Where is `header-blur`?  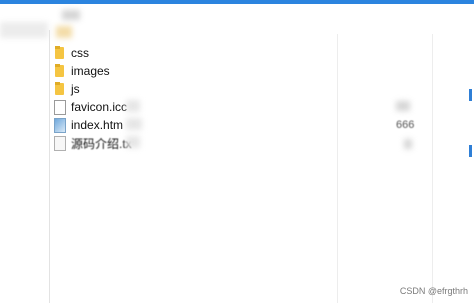
header-blur is located at coordinates (64, 32).